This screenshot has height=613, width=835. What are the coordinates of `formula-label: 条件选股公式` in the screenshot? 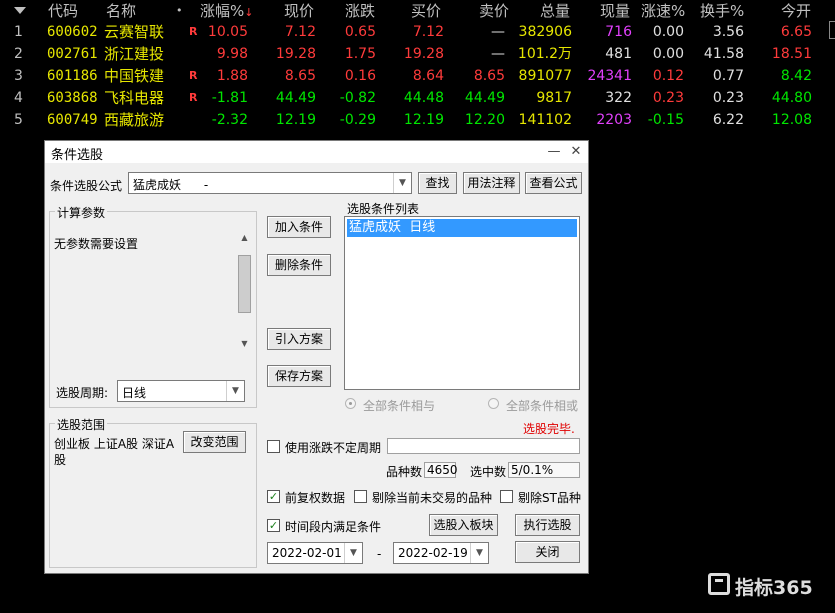 It's located at (86, 186).